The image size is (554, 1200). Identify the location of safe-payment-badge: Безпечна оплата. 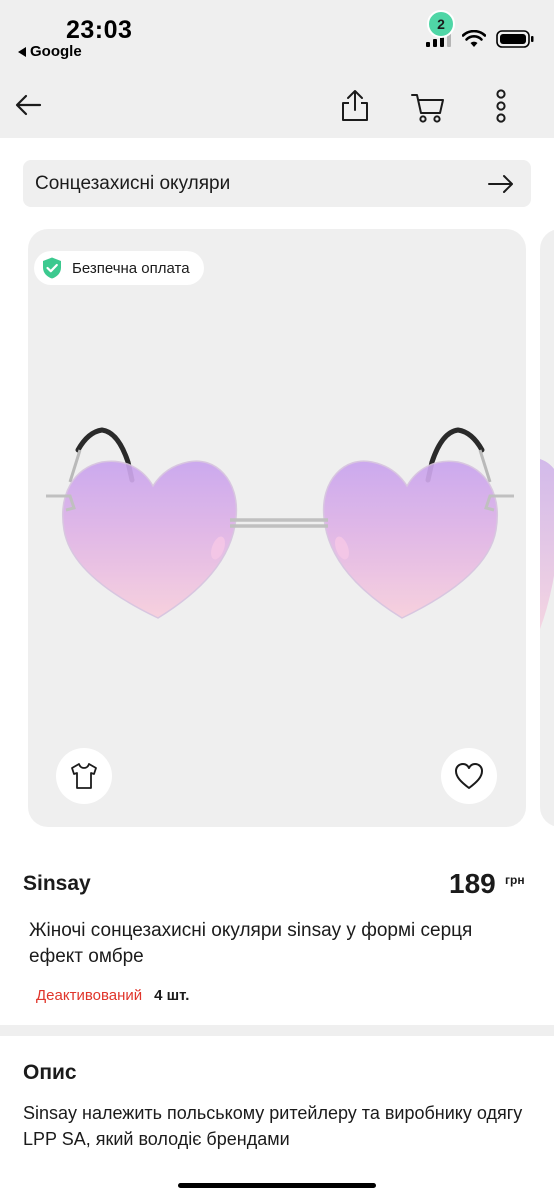
(119, 268).